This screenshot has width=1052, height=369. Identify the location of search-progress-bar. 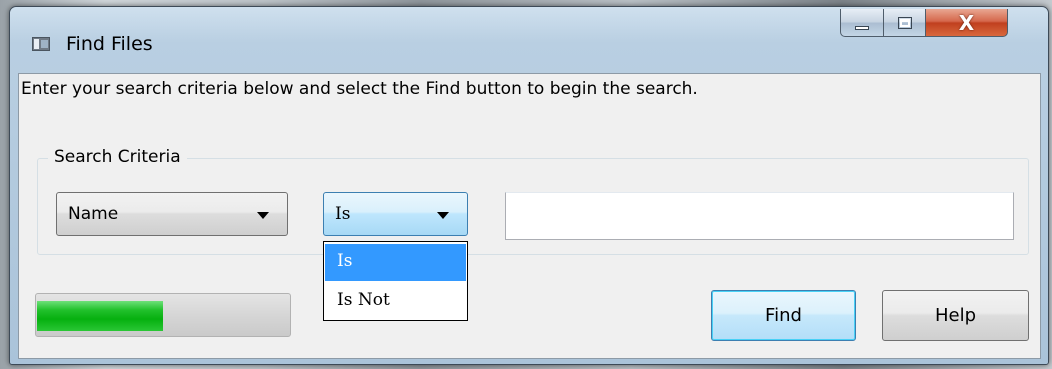
(163, 315).